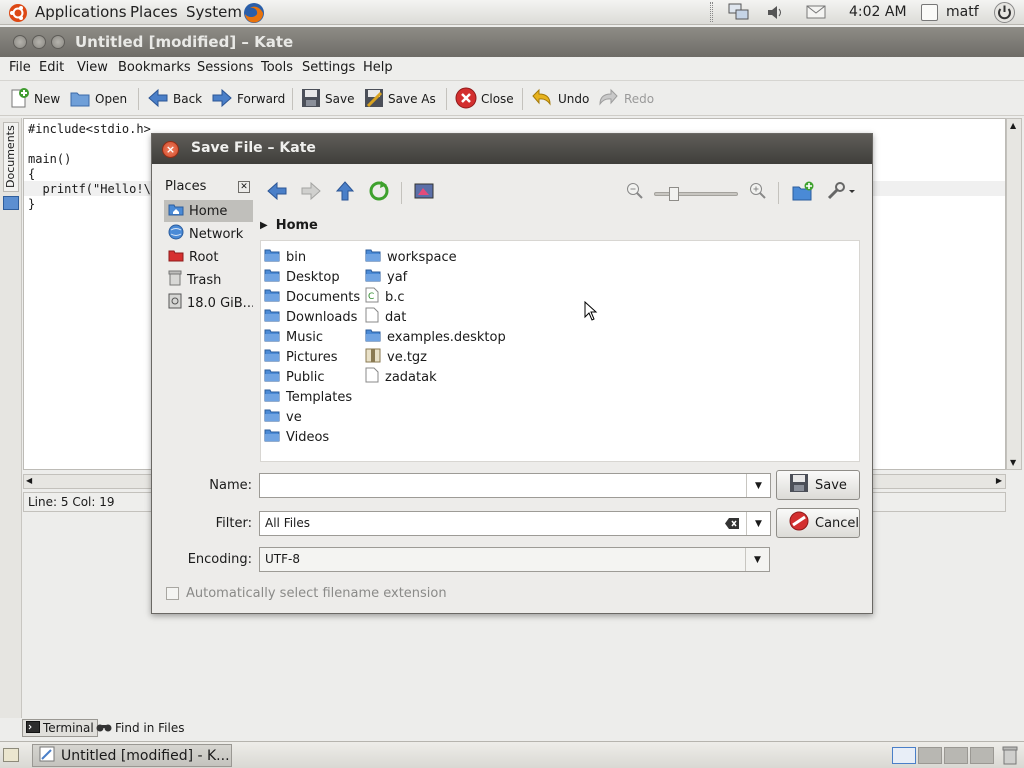 This screenshot has width=1024, height=768. Describe the element at coordinates (174, 99) in the screenshot. I see `back-button: Back` at that location.